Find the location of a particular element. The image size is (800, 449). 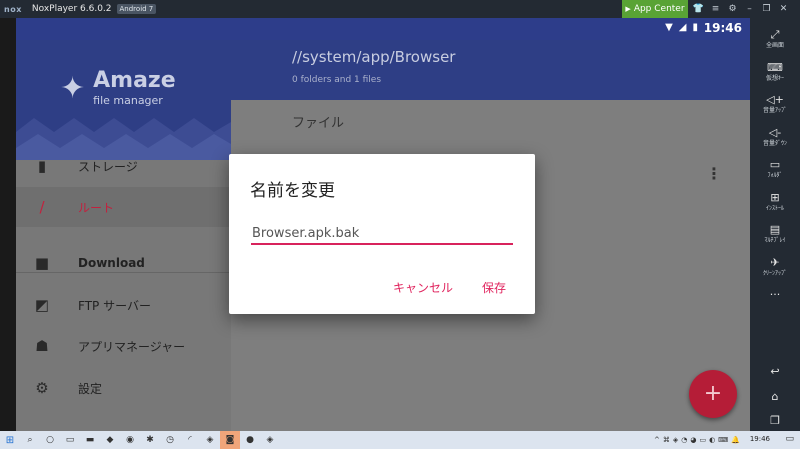

toolbar-label: ｸﾘｰﾝｱｯﾌﾟ is located at coordinates (774, 273).